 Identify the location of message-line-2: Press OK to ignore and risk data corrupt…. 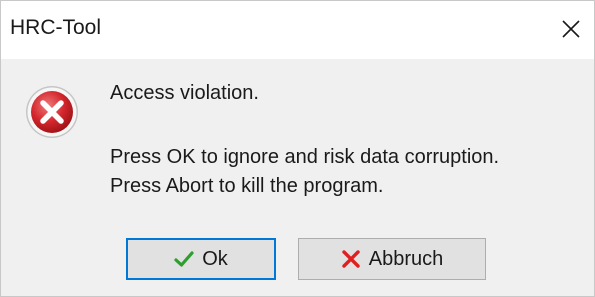
(305, 157).